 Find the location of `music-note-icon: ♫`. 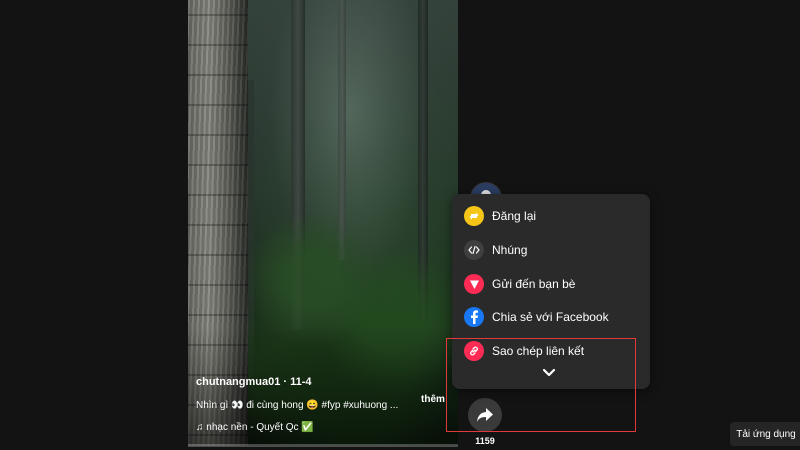

music-note-icon: ♫ is located at coordinates (200, 427).